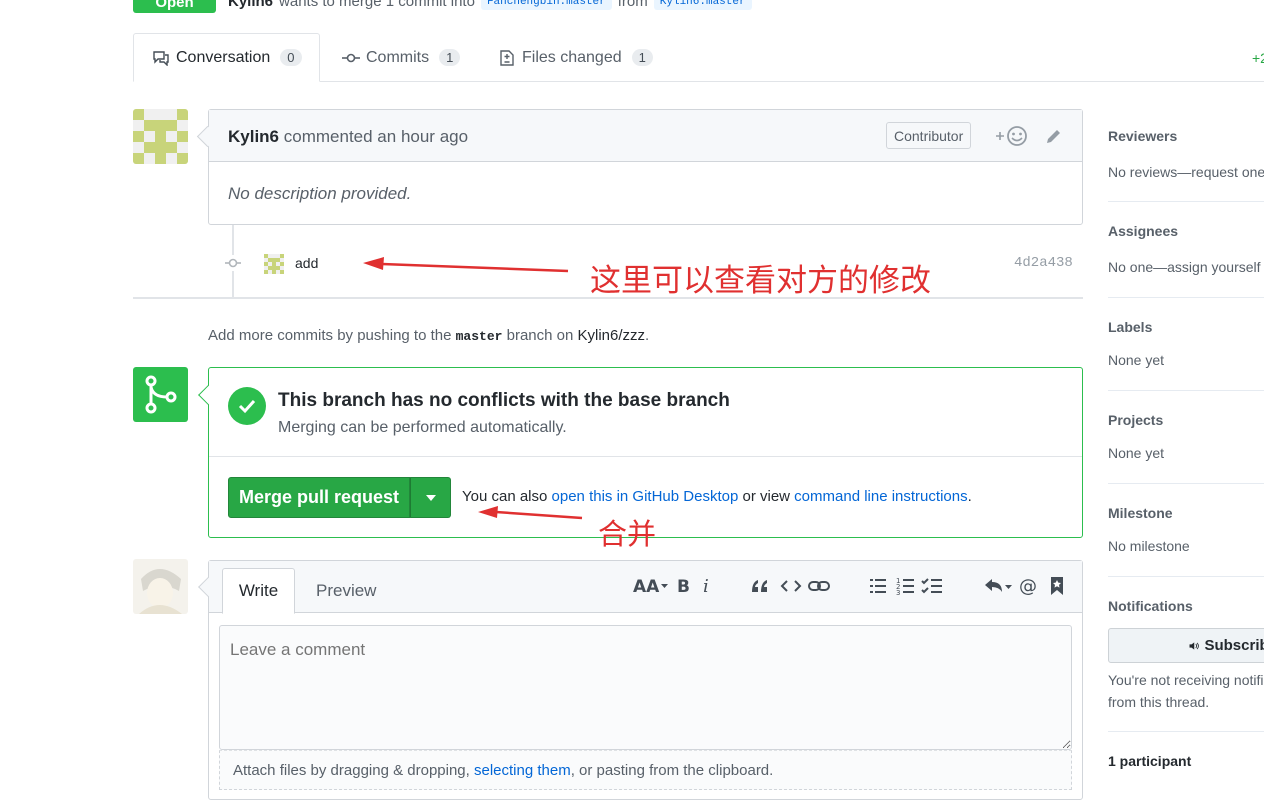 The width and height of the screenshot is (1264, 800). I want to click on comment-author: Kylin6, so click(253, 136).